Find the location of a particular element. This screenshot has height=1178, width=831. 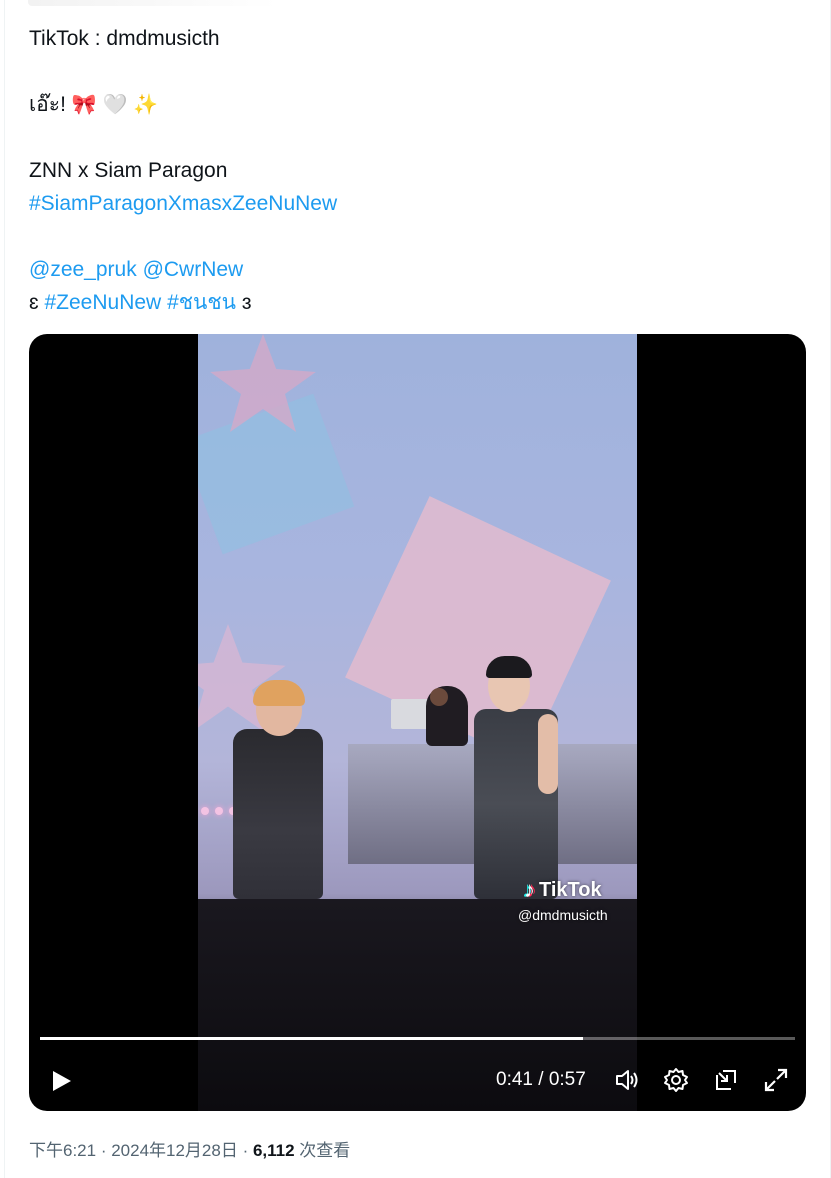

view-count: 6,112 is located at coordinates (273, 1150).